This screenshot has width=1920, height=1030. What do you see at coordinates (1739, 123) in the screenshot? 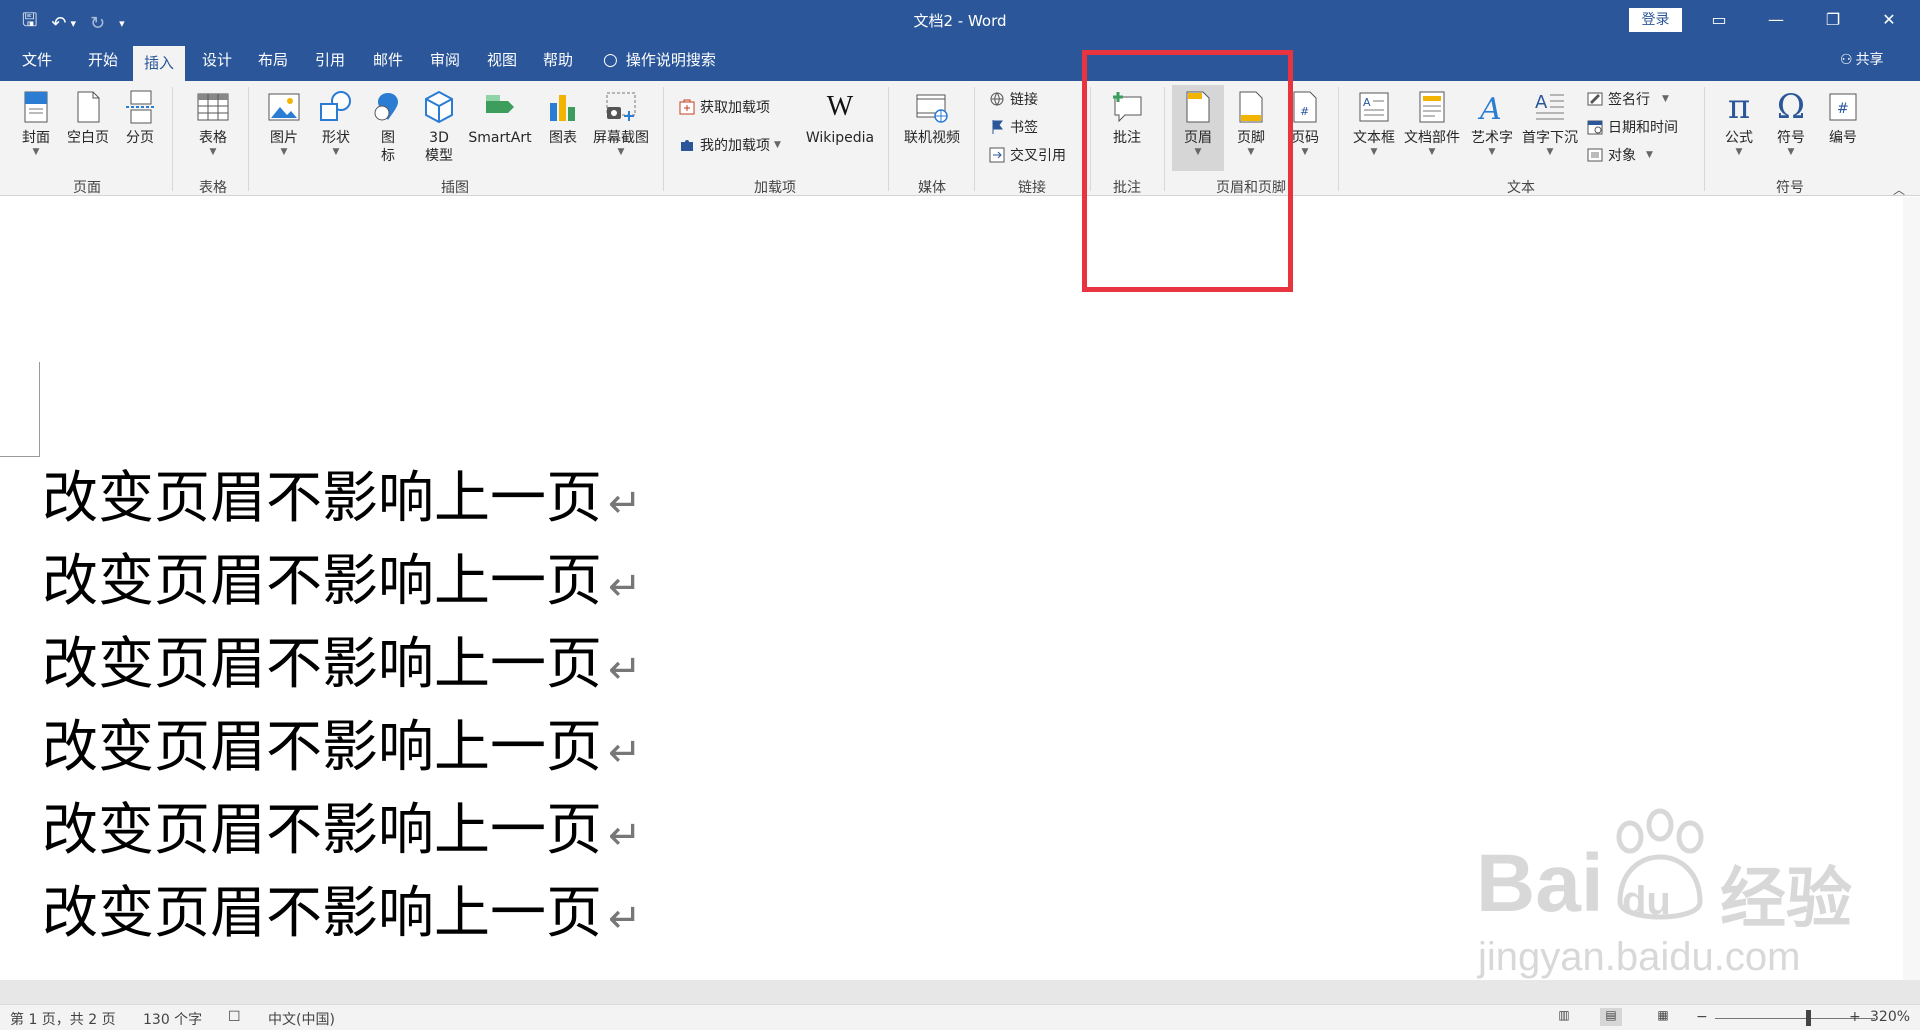
I see `equation-button: π 公式 ▼` at bounding box center [1739, 123].